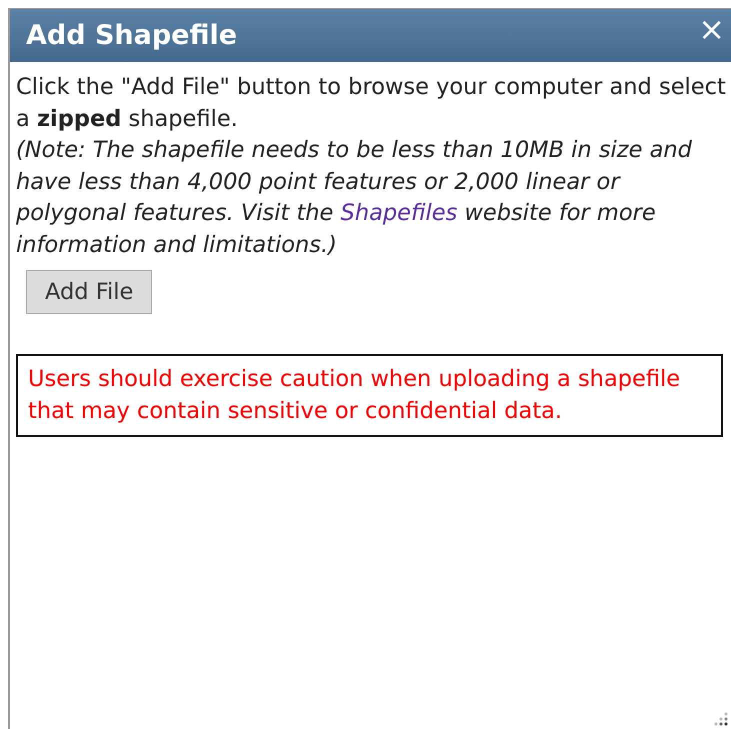  What do you see at coordinates (89, 292) in the screenshot?
I see `add-file-button: Add File` at bounding box center [89, 292].